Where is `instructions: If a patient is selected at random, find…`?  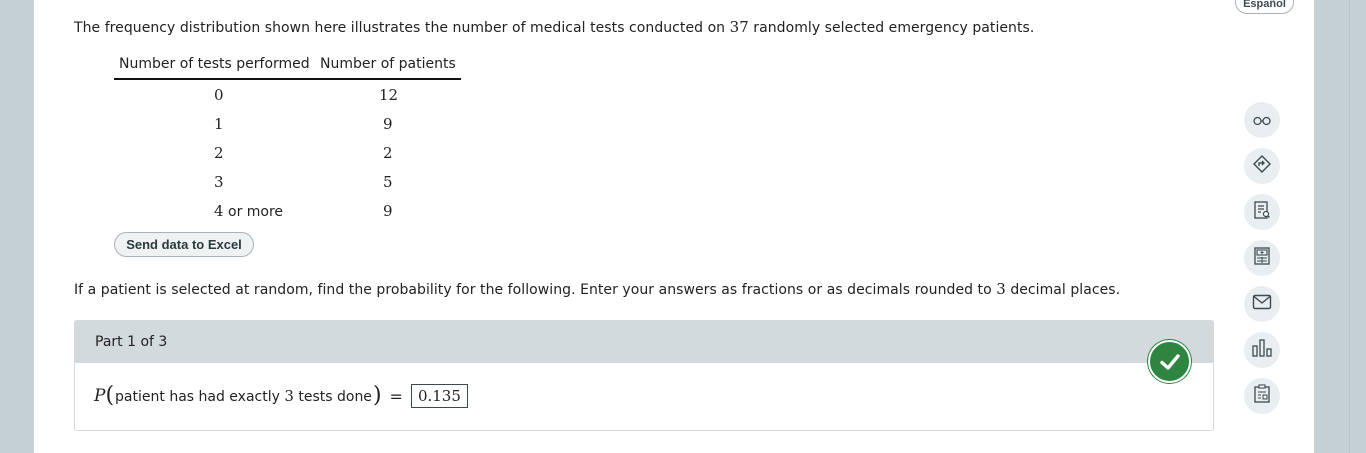 instructions: If a patient is selected at random, find… is located at coordinates (597, 289).